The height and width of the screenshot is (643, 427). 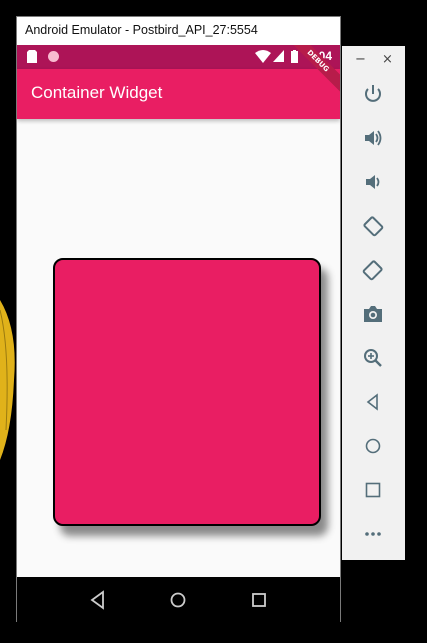 What do you see at coordinates (178, 57) in the screenshot?
I see `status-bar: 3:04` at bounding box center [178, 57].